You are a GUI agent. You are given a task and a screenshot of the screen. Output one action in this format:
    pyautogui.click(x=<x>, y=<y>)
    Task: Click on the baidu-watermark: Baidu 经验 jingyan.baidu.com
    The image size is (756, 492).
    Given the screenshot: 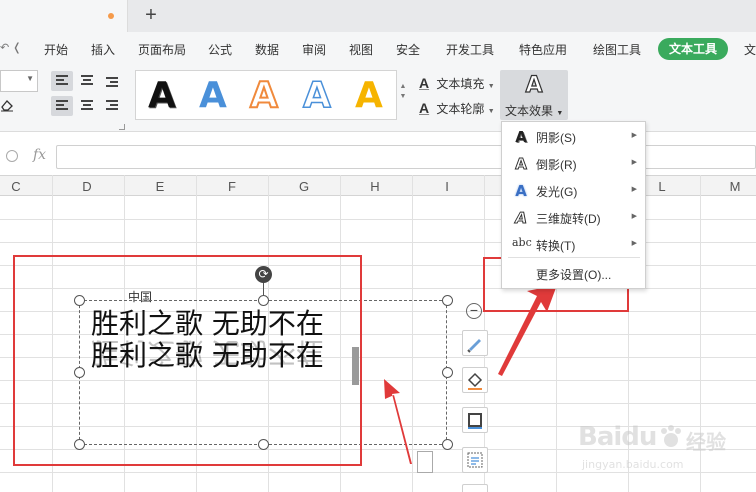 What is the action you would take?
    pyautogui.click(x=652, y=446)
    